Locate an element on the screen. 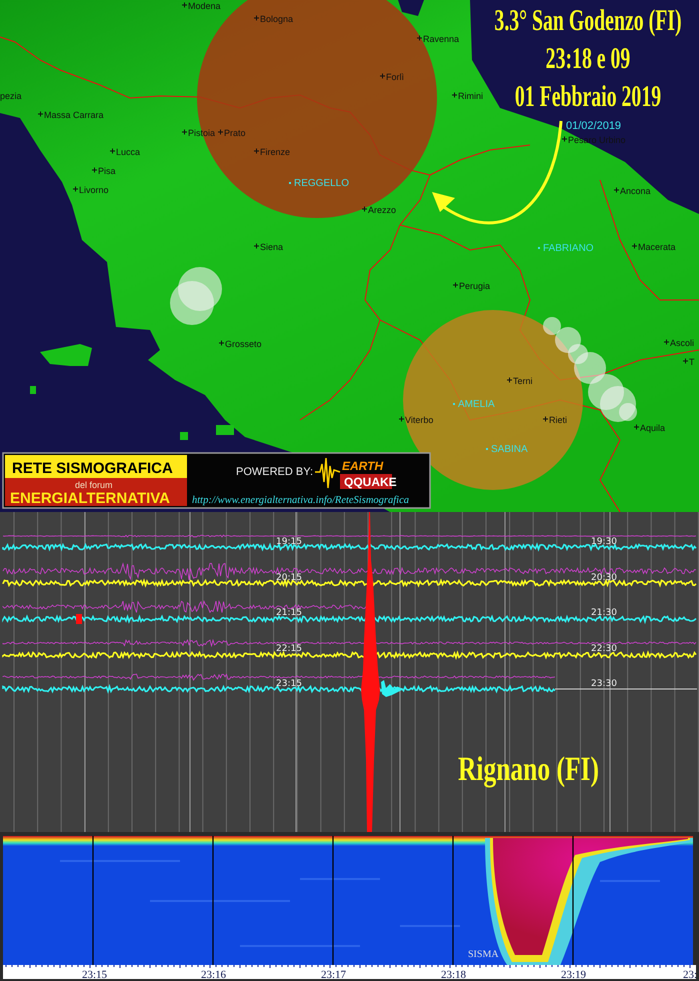  time-label: 23:19 is located at coordinates (573, 975).